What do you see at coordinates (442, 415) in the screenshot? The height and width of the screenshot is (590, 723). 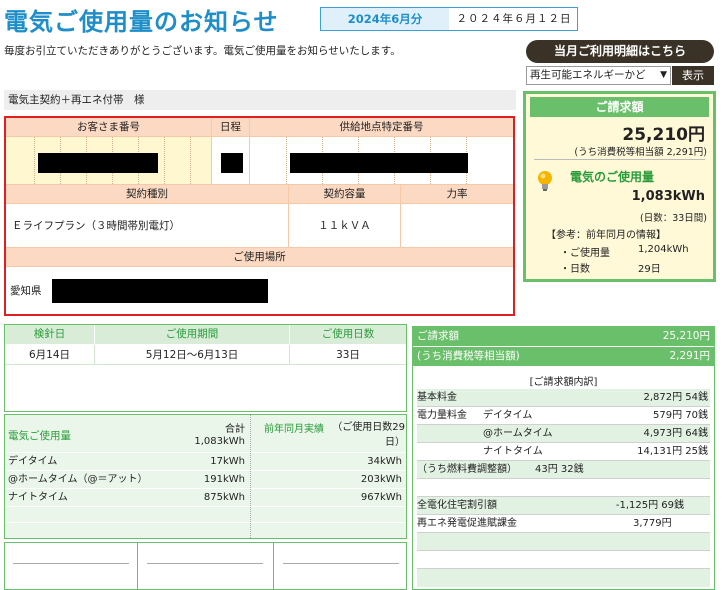 I see `detail-row-label: 電力量料金` at bounding box center [442, 415].